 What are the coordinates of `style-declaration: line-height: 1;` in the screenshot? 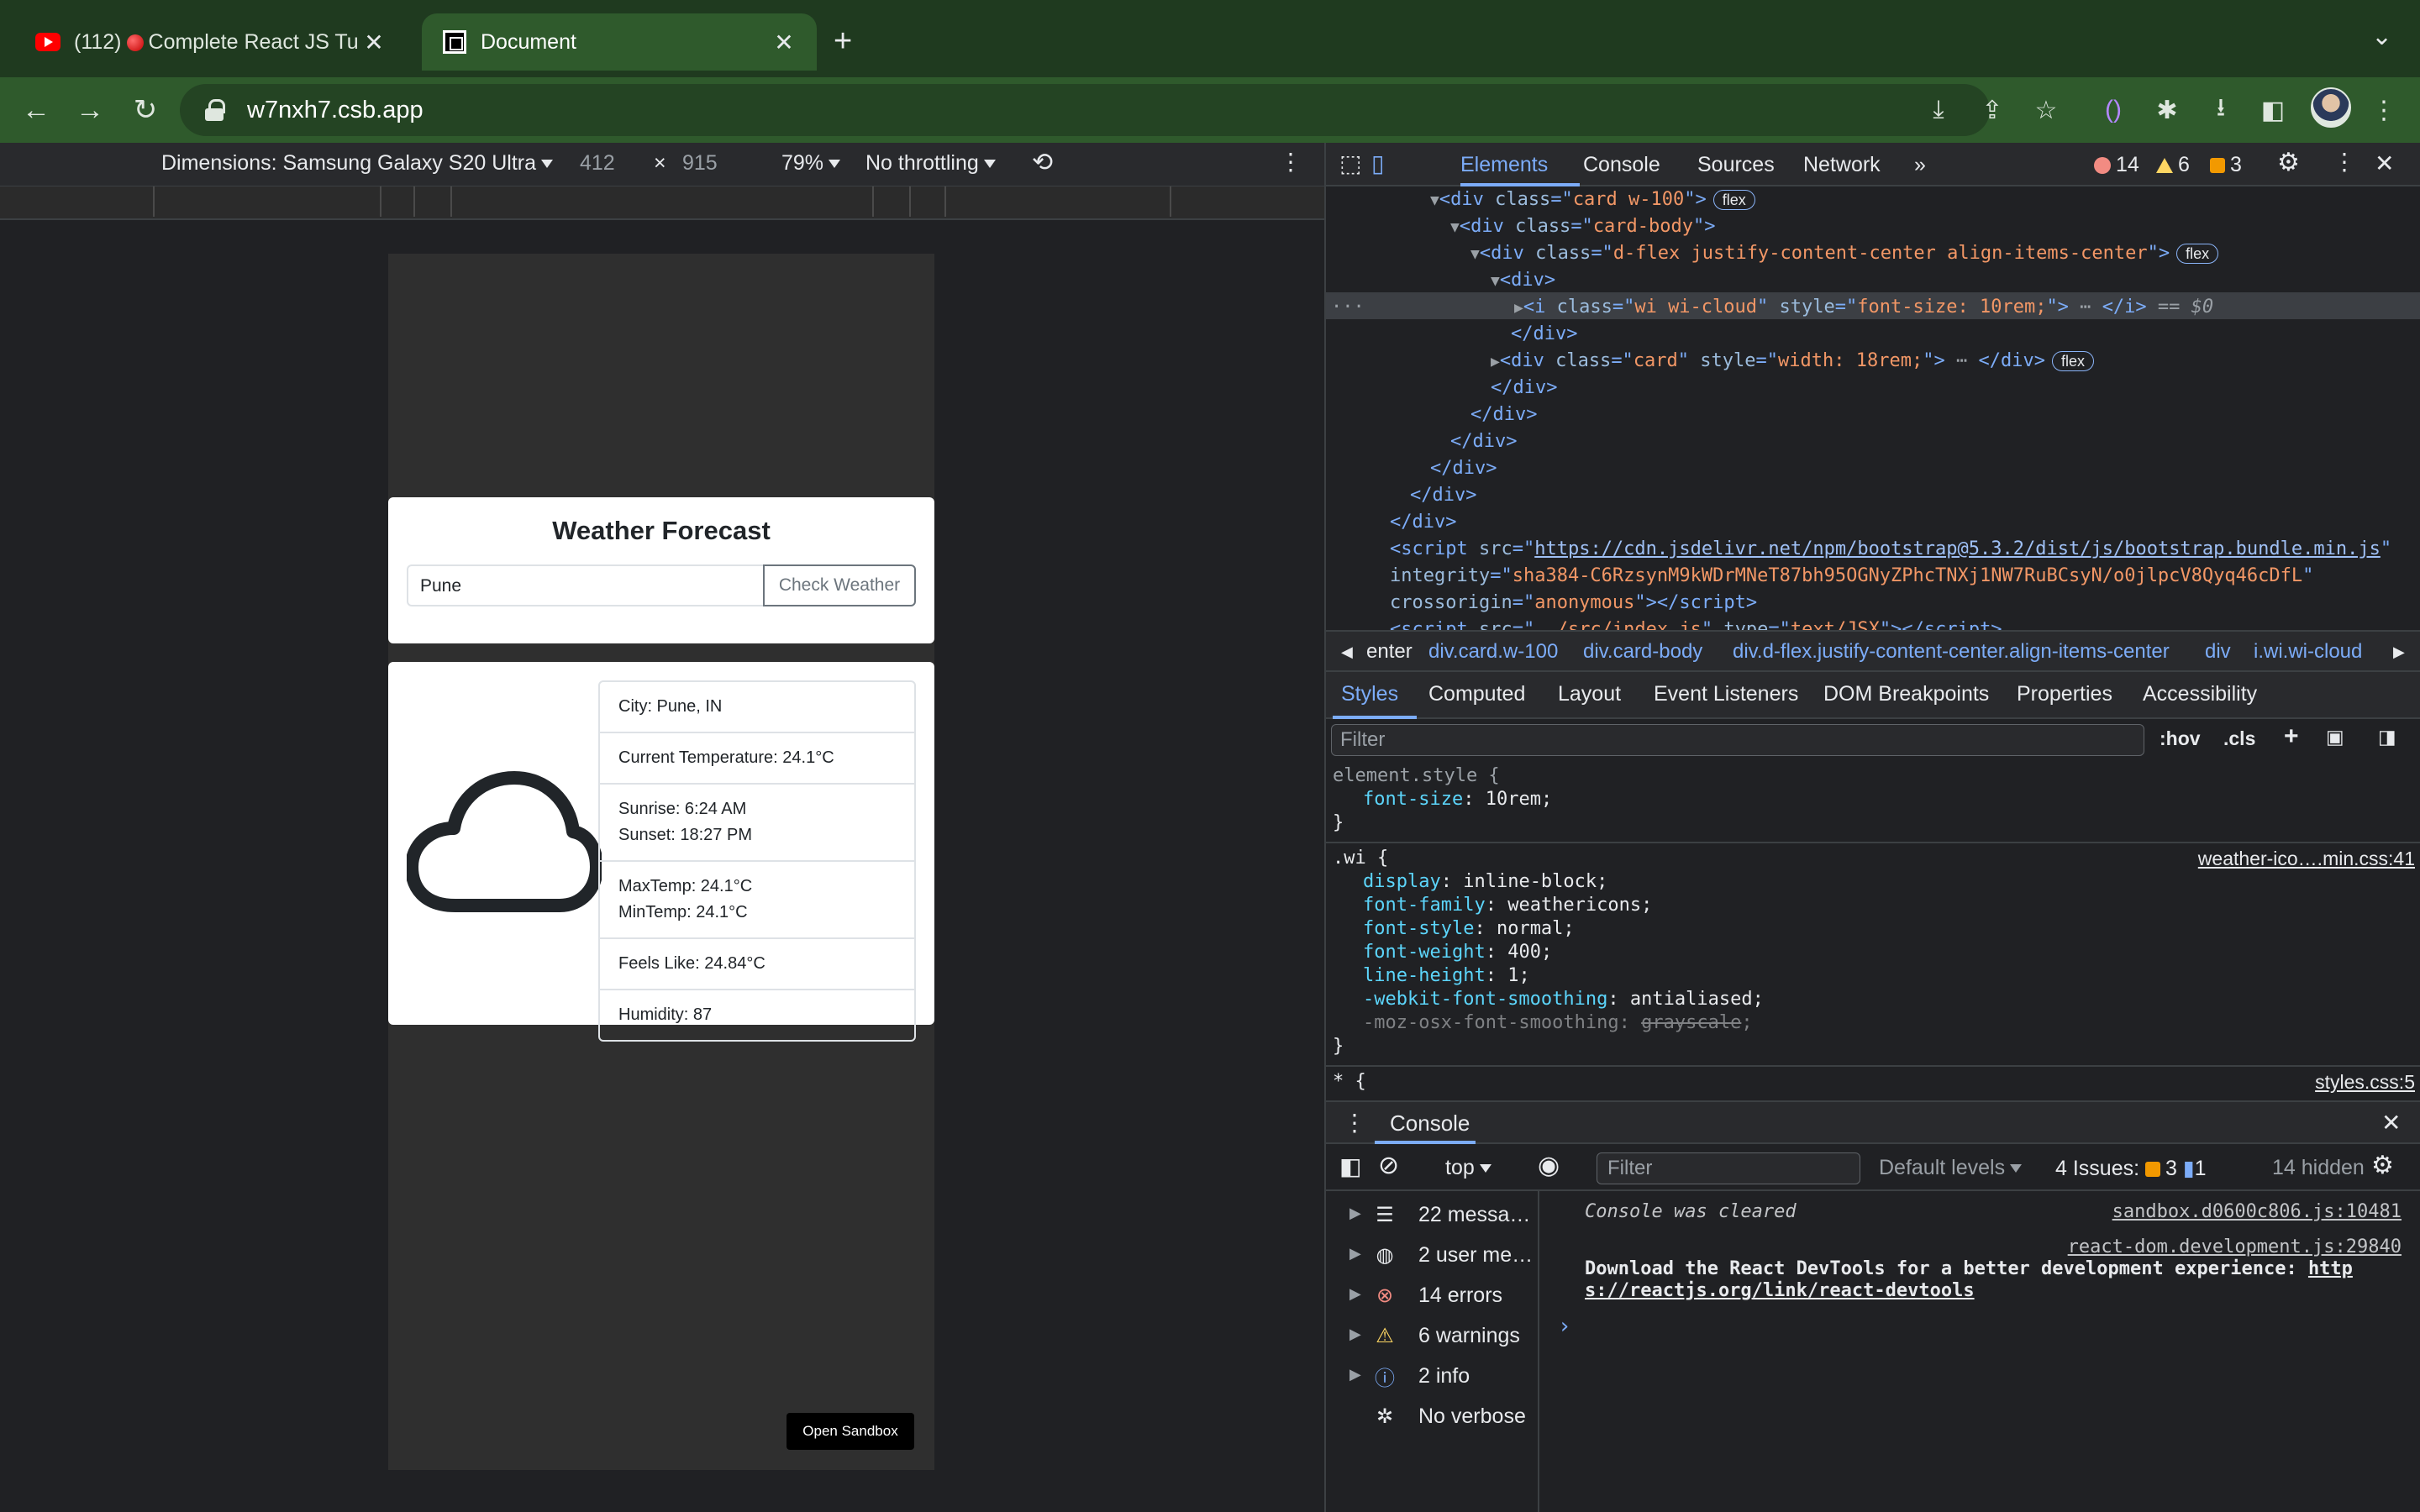 It's located at (1446, 976).